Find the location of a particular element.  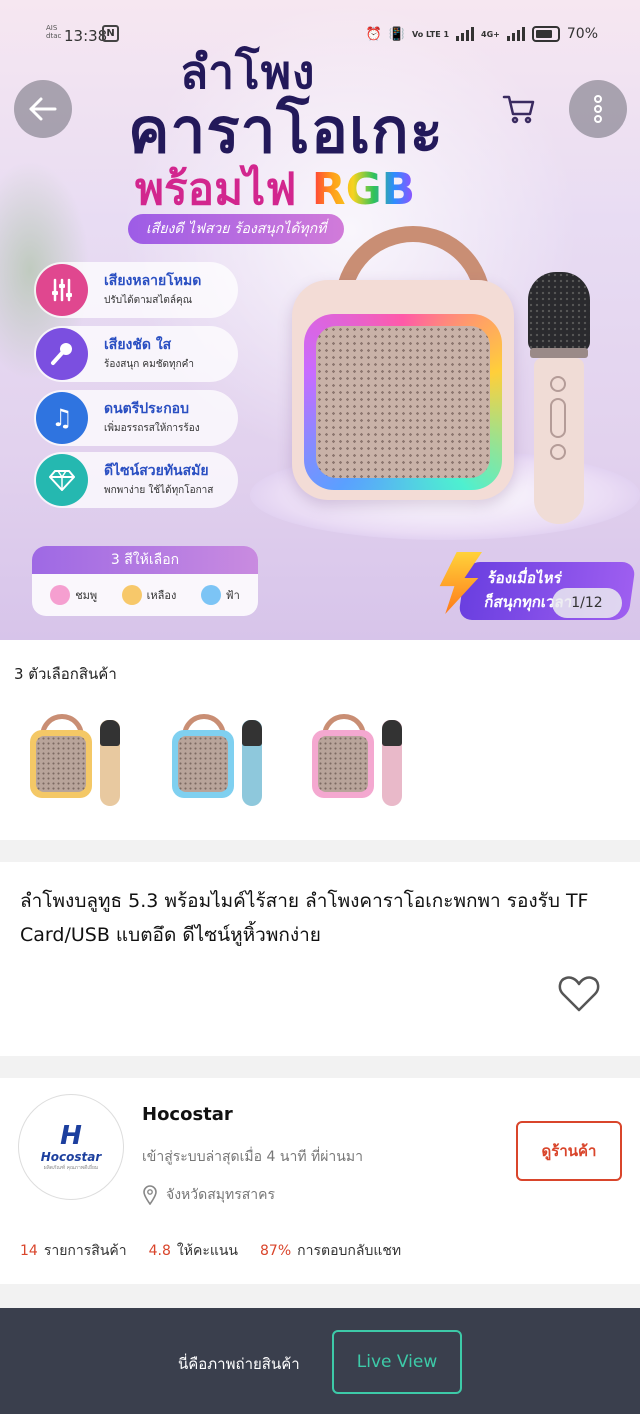

bottom-action-bar: นี่คือภาพถ่ายสินค้า Live View is located at coordinates (320, 1361).